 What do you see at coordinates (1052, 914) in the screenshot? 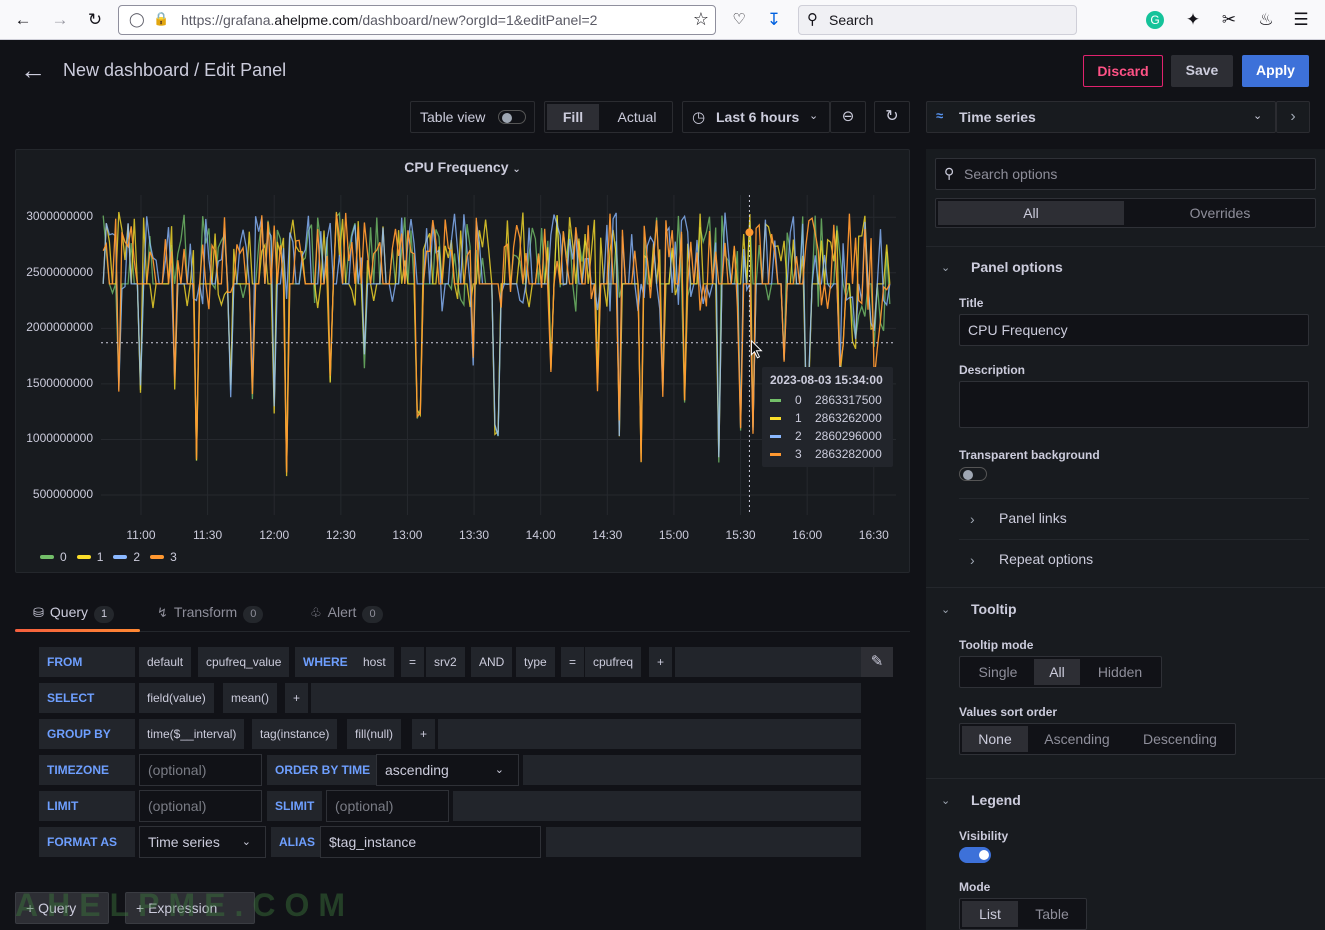
I see `legend-mode-table: Table` at bounding box center [1052, 914].